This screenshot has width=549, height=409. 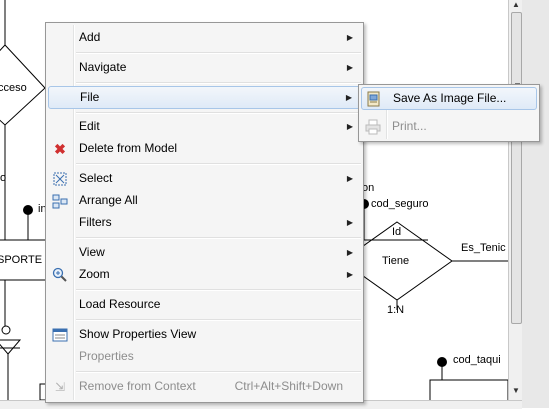 What do you see at coordinates (13, 88) in the screenshot?
I see `diagram-label: cceso` at bounding box center [13, 88].